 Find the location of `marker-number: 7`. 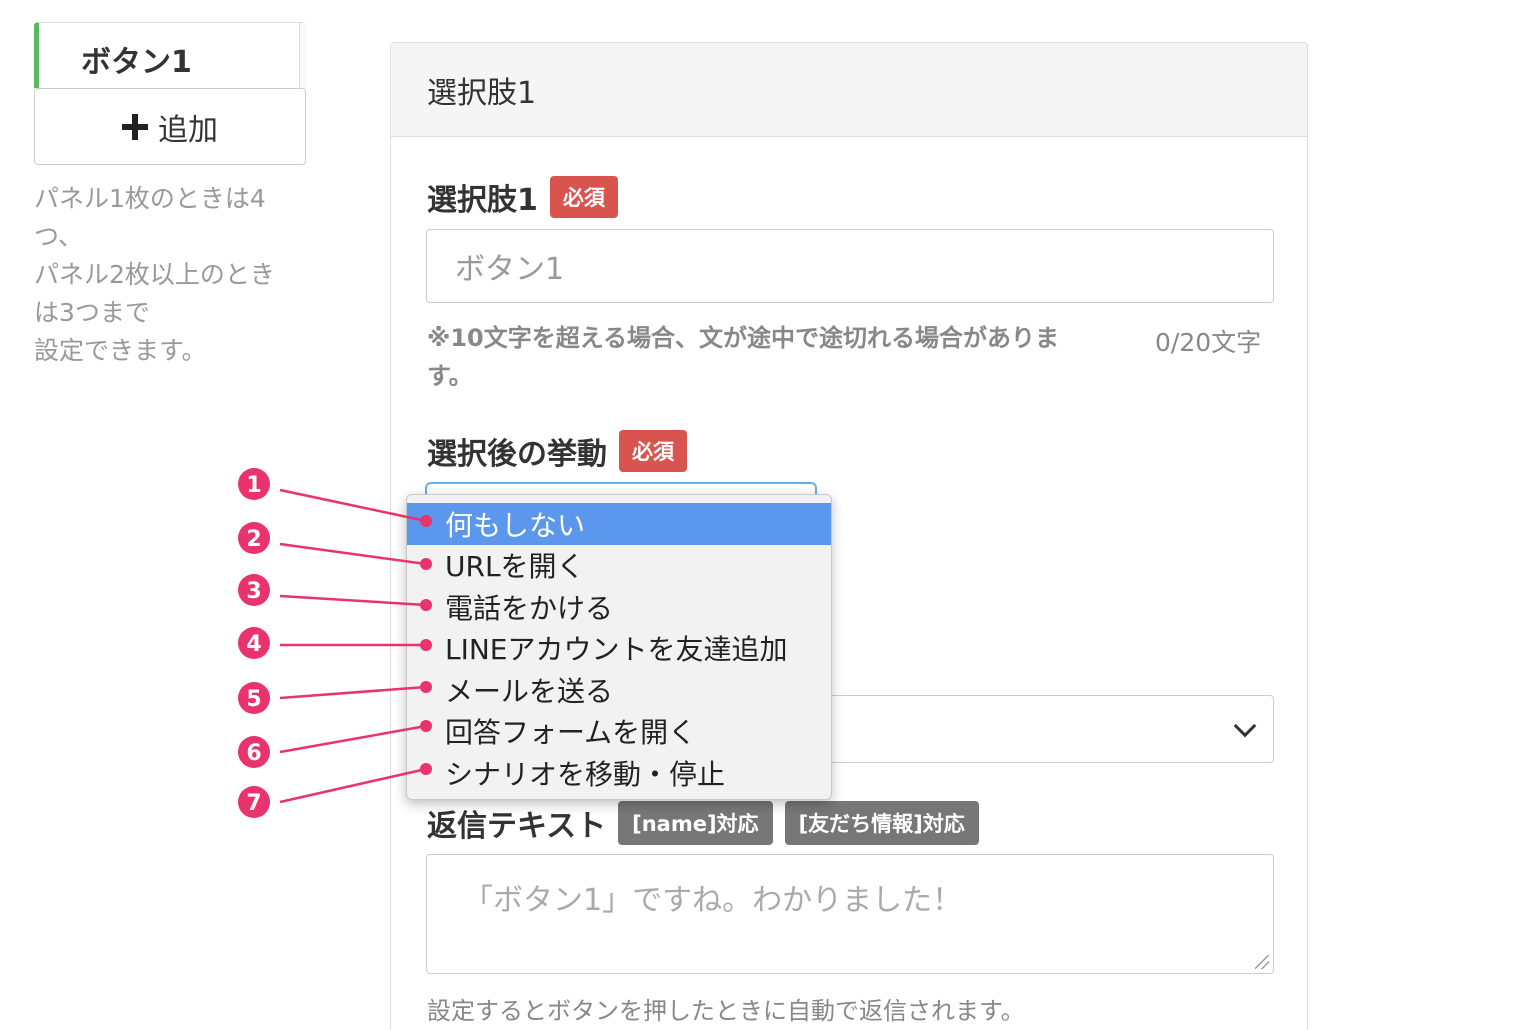

marker-number: 7 is located at coordinates (253, 803).